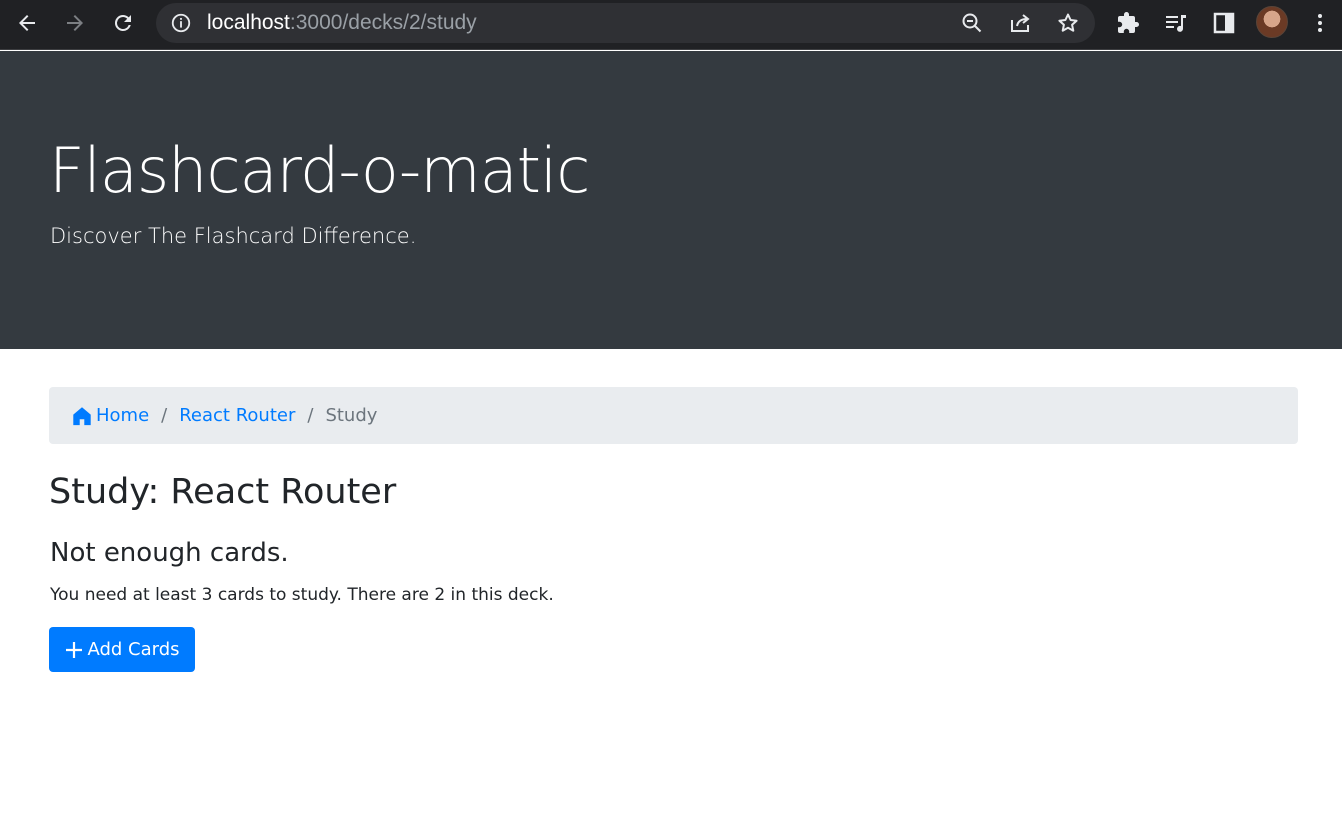 The image size is (1342, 818). What do you see at coordinates (123, 23) in the screenshot?
I see `reload-icon` at bounding box center [123, 23].